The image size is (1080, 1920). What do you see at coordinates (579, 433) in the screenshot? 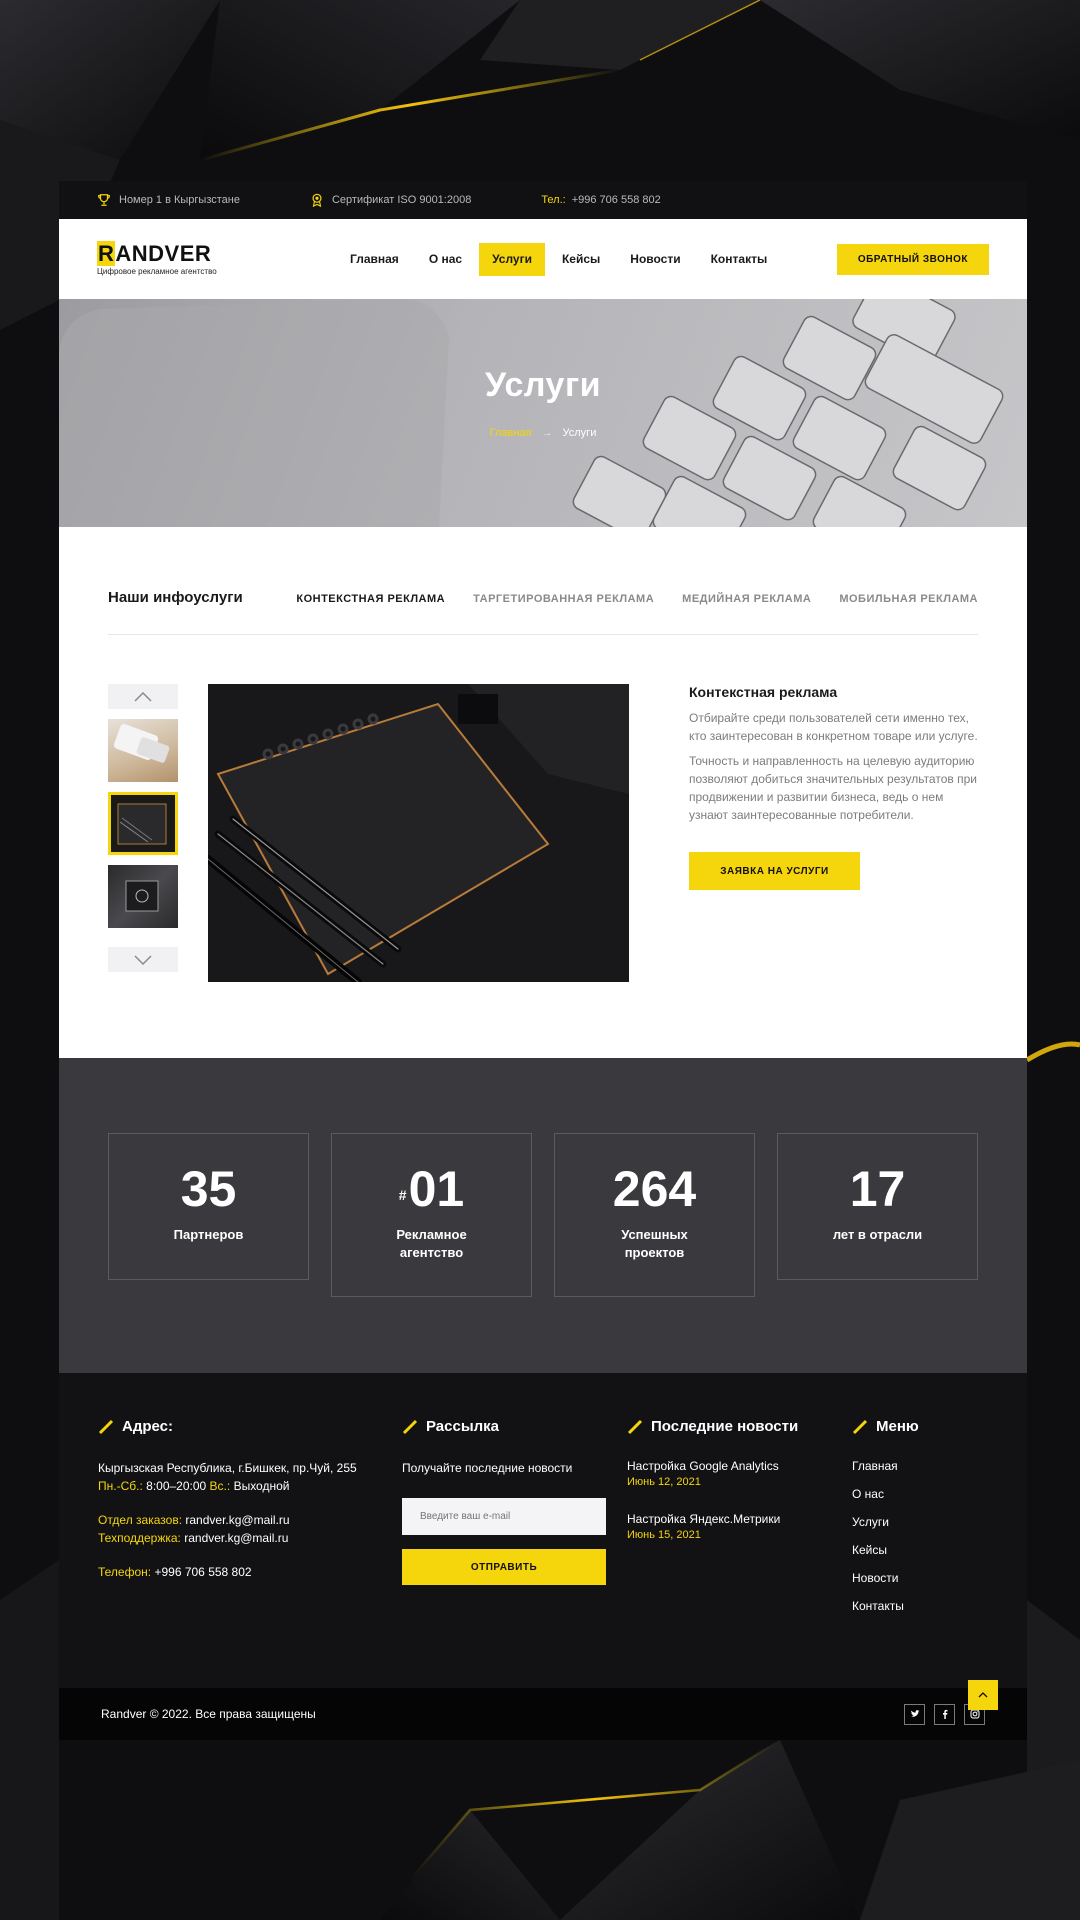
I see `breadcrumb-current: Услуги` at bounding box center [579, 433].